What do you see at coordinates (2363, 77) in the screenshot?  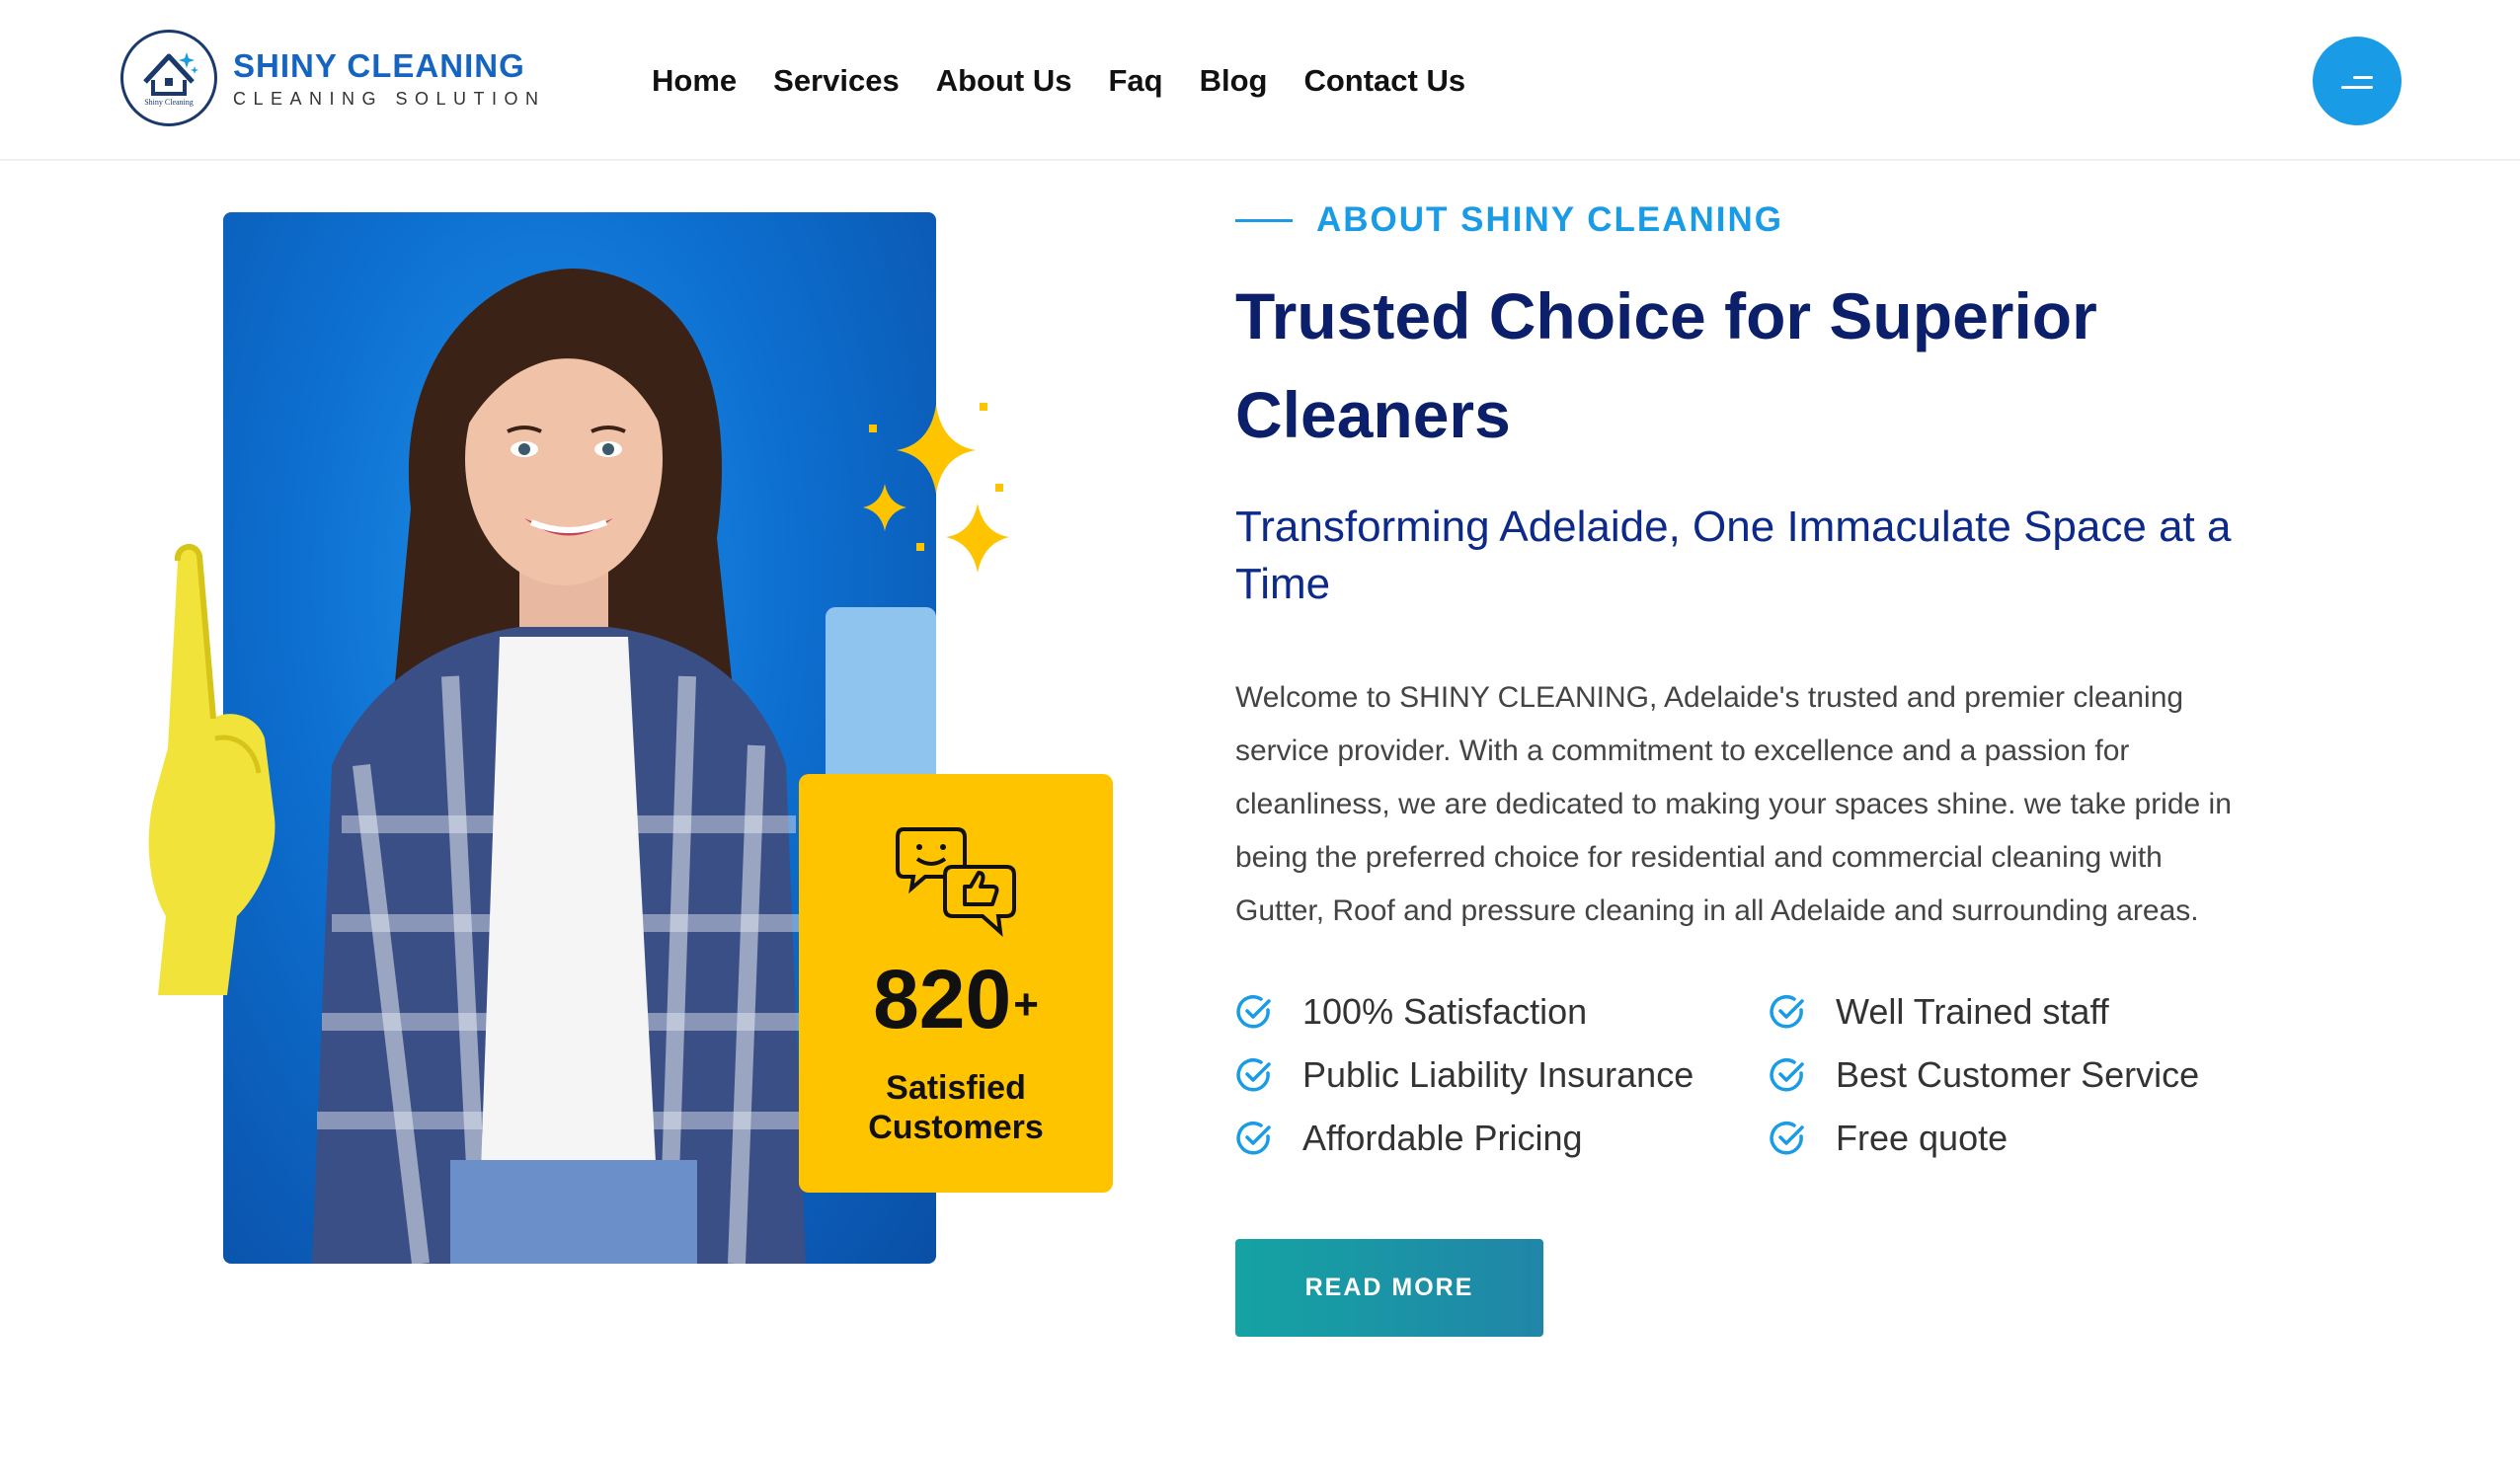 I see `hamburger-icon` at bounding box center [2363, 77].